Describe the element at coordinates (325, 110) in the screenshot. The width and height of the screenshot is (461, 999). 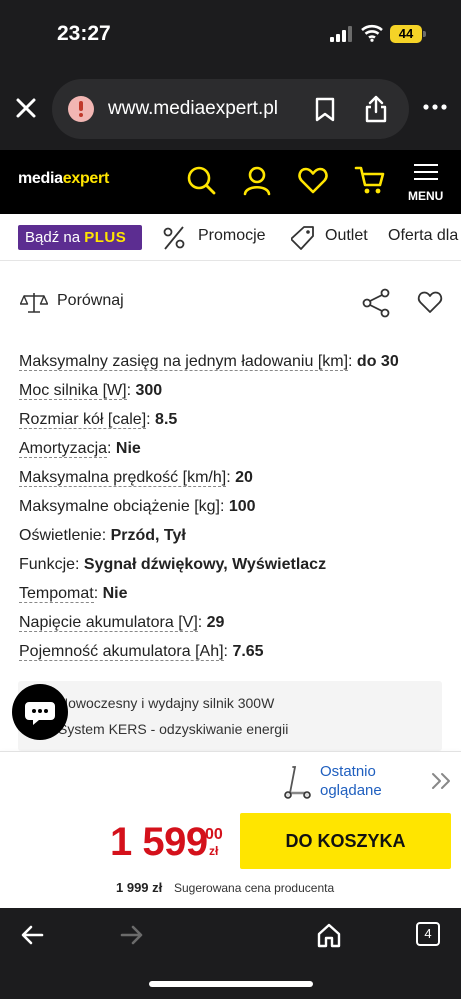
I see `bookmark-icon` at that location.